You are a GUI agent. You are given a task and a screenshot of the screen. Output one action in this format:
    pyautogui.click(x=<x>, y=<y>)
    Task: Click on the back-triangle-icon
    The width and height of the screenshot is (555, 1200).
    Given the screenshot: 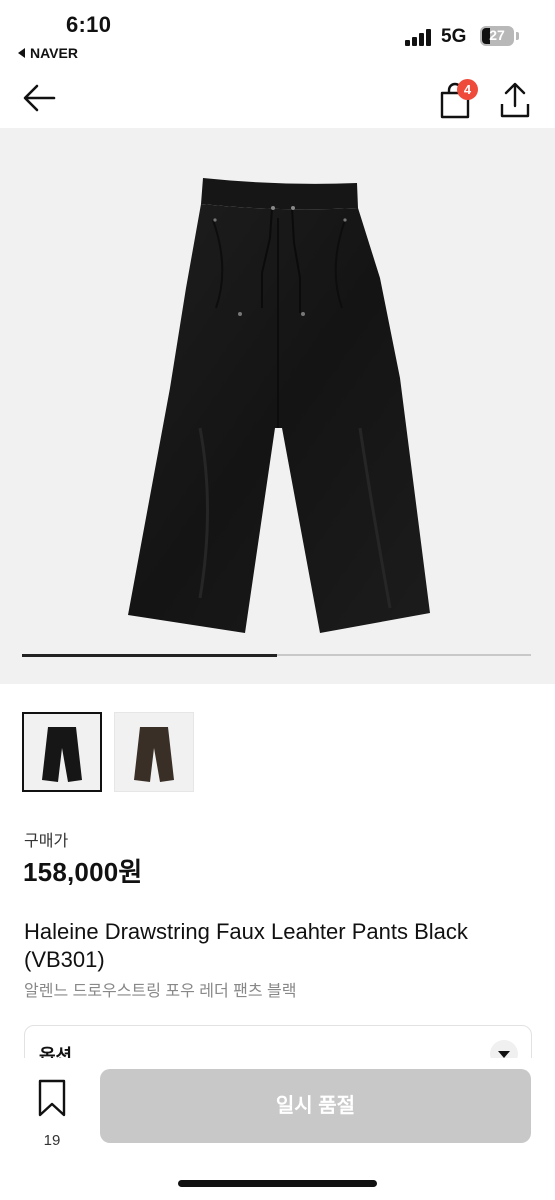 What is the action you would take?
    pyautogui.click(x=21, y=53)
    